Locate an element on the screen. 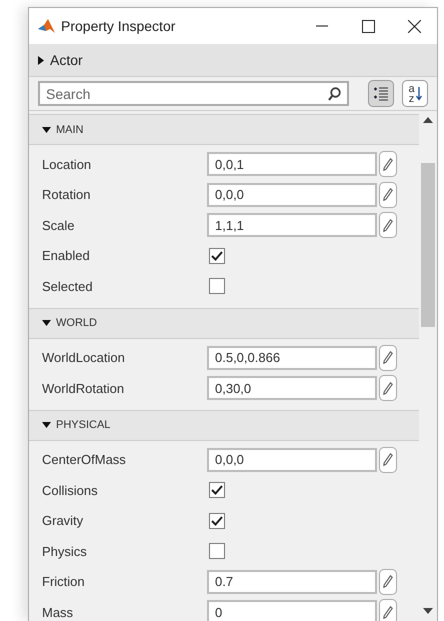 The image size is (444, 621). section-title: PHYSICAL is located at coordinates (83, 425).